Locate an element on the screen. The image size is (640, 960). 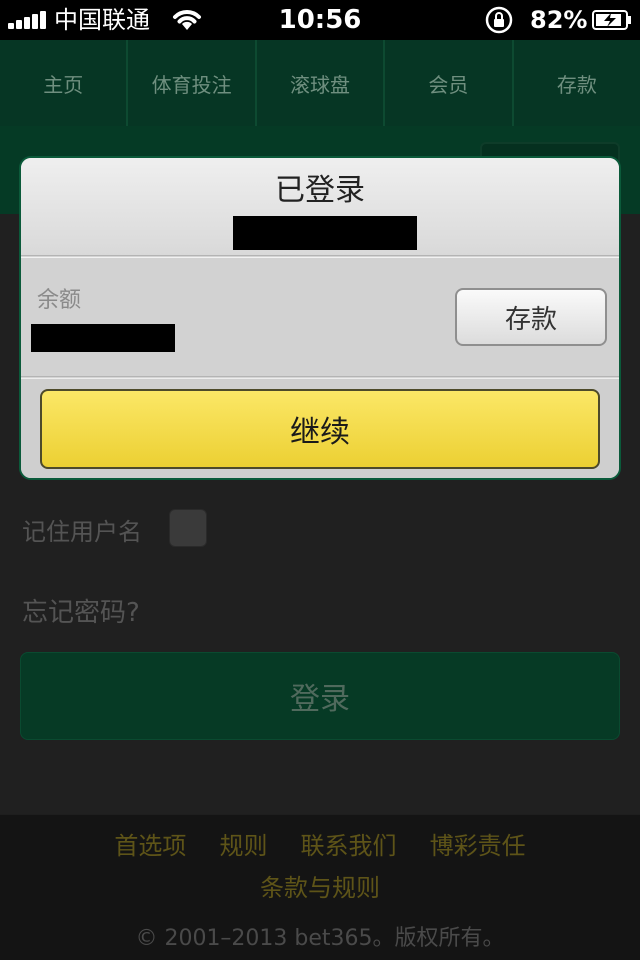
footer-terms-row: 条款与规则 is located at coordinates (320, 888).